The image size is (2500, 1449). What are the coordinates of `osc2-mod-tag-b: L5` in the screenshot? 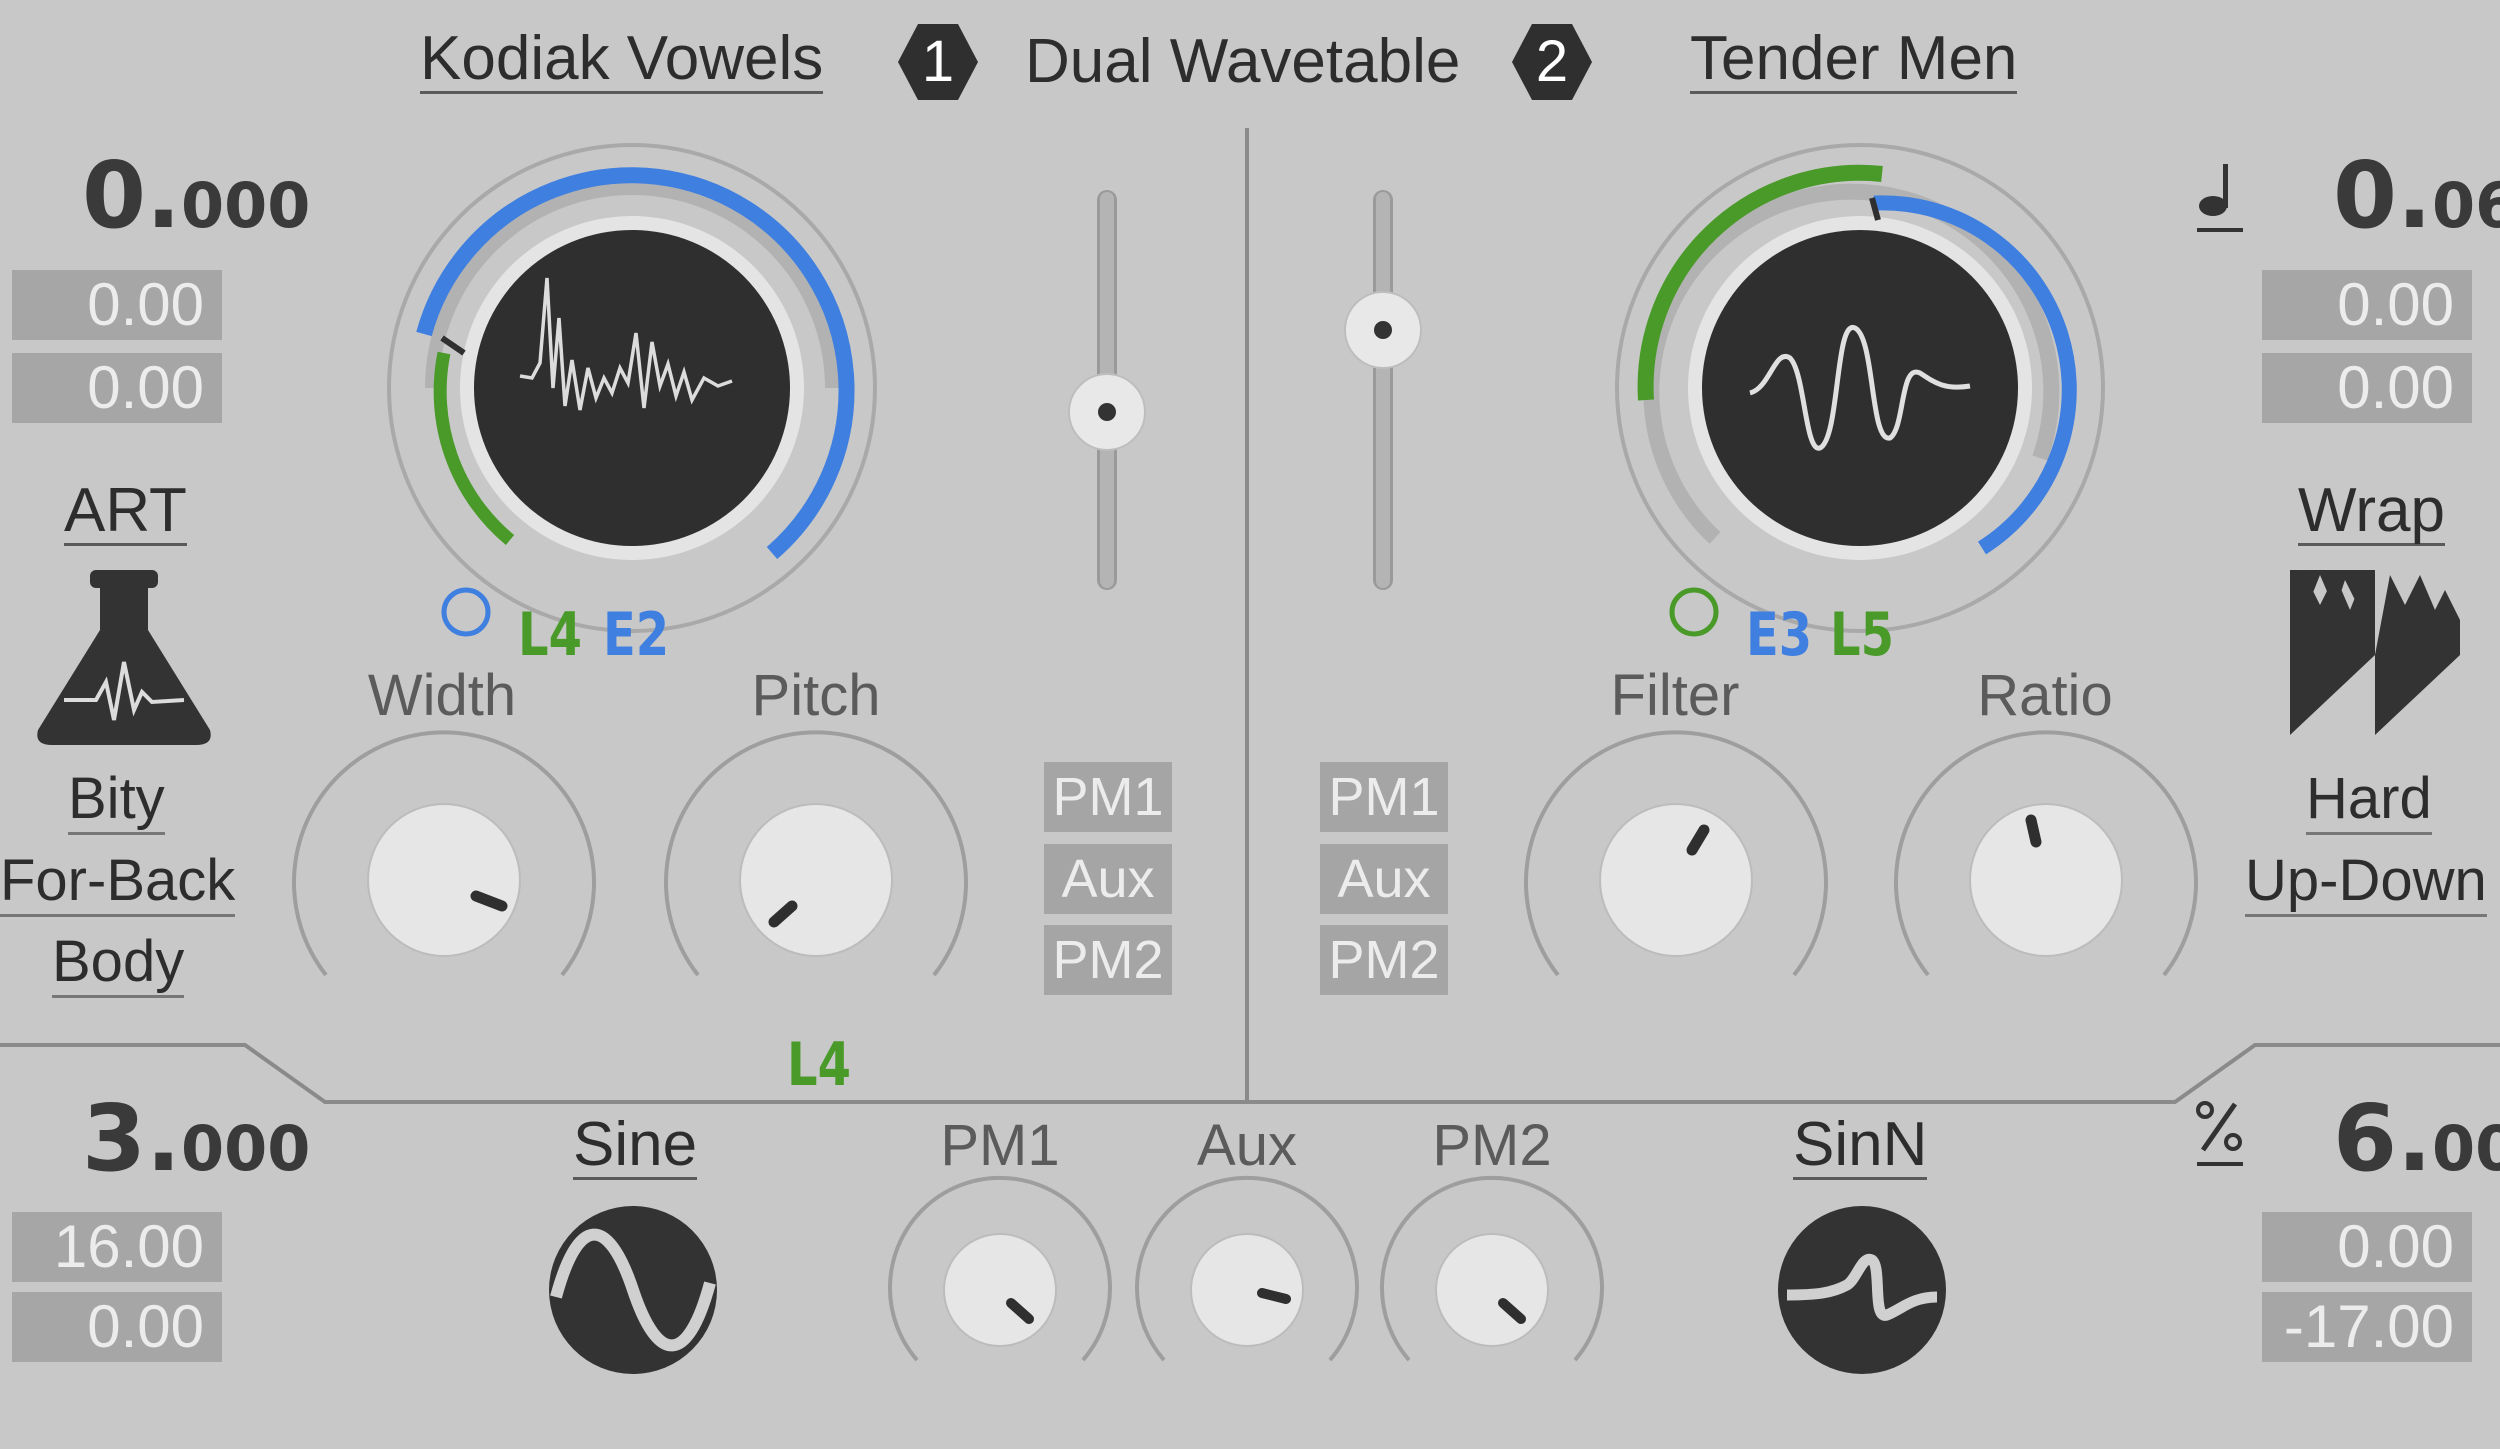 It's located at (1862, 635).